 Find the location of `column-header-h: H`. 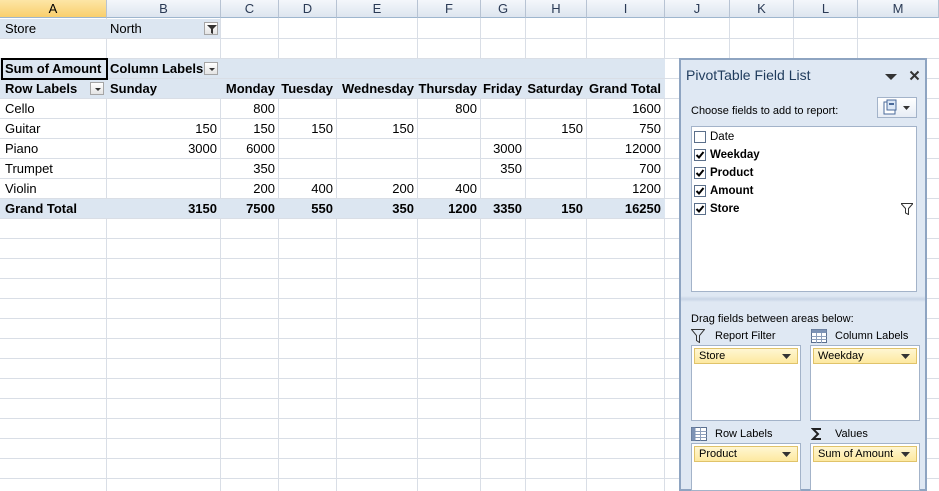

column-header-h: H is located at coordinates (556, 9).